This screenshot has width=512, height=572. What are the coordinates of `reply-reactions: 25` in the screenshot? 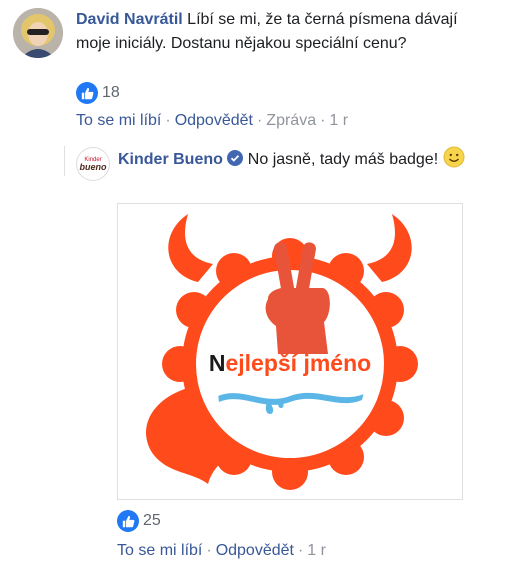 It's located at (139, 521).